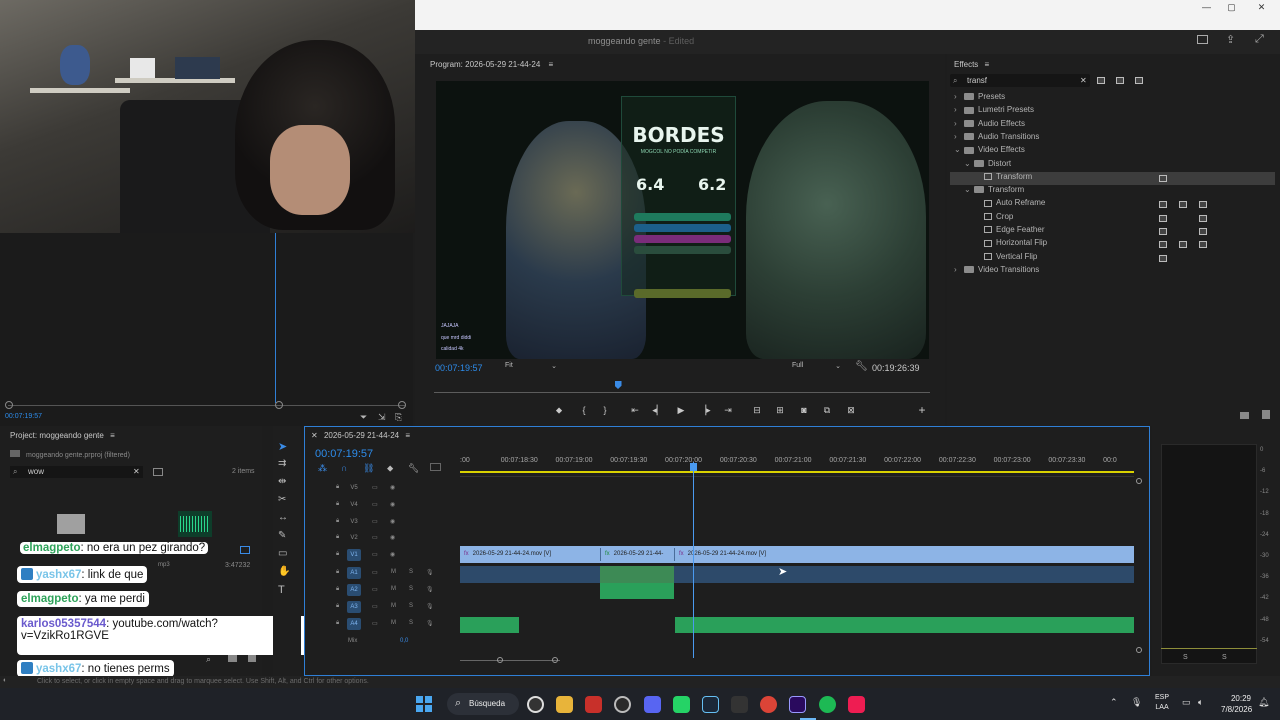 Image resolution: width=1280 pixels, height=720 pixels. Describe the element at coordinates (535, 704) in the screenshot. I see `chrome-icon` at that location.